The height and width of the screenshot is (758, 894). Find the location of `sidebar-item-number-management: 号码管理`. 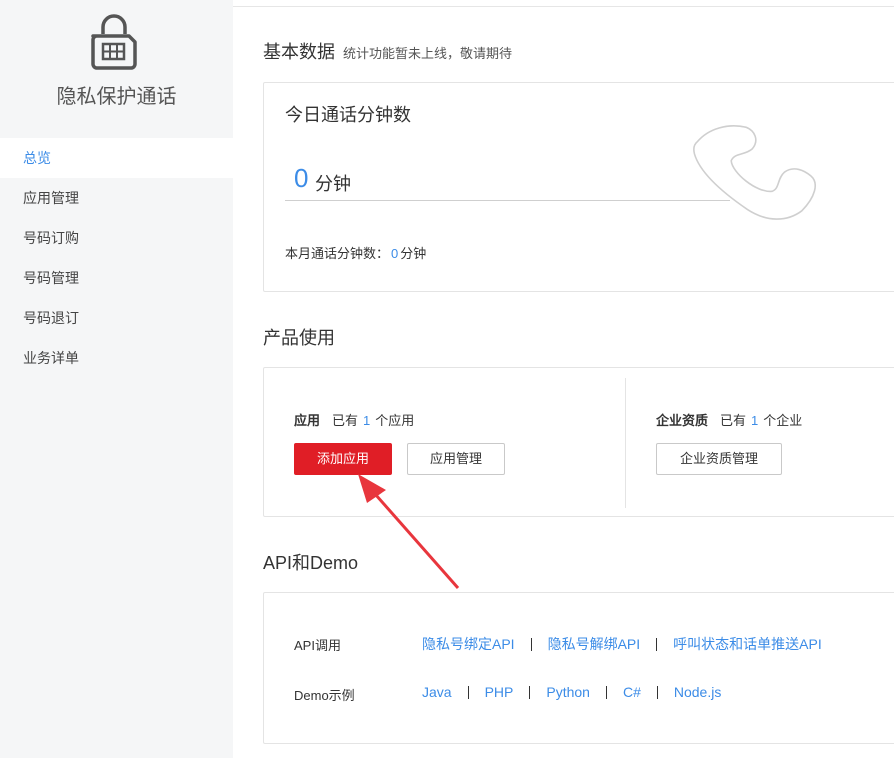

sidebar-item-number-management: 号码管理 is located at coordinates (116, 278).